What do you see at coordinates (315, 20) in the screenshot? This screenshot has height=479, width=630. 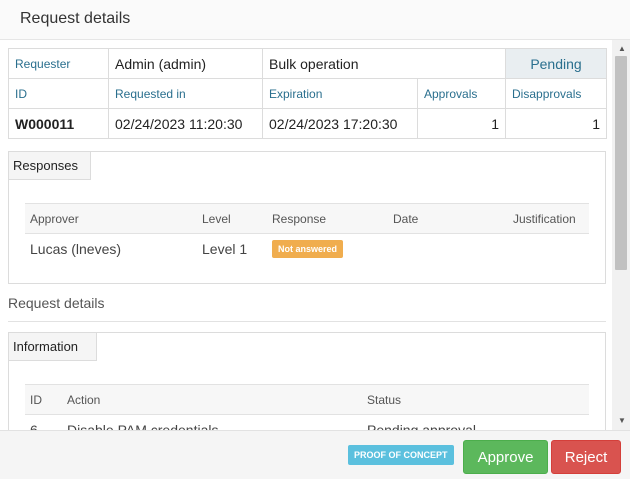 I see `modal-header: Request details` at bounding box center [315, 20].